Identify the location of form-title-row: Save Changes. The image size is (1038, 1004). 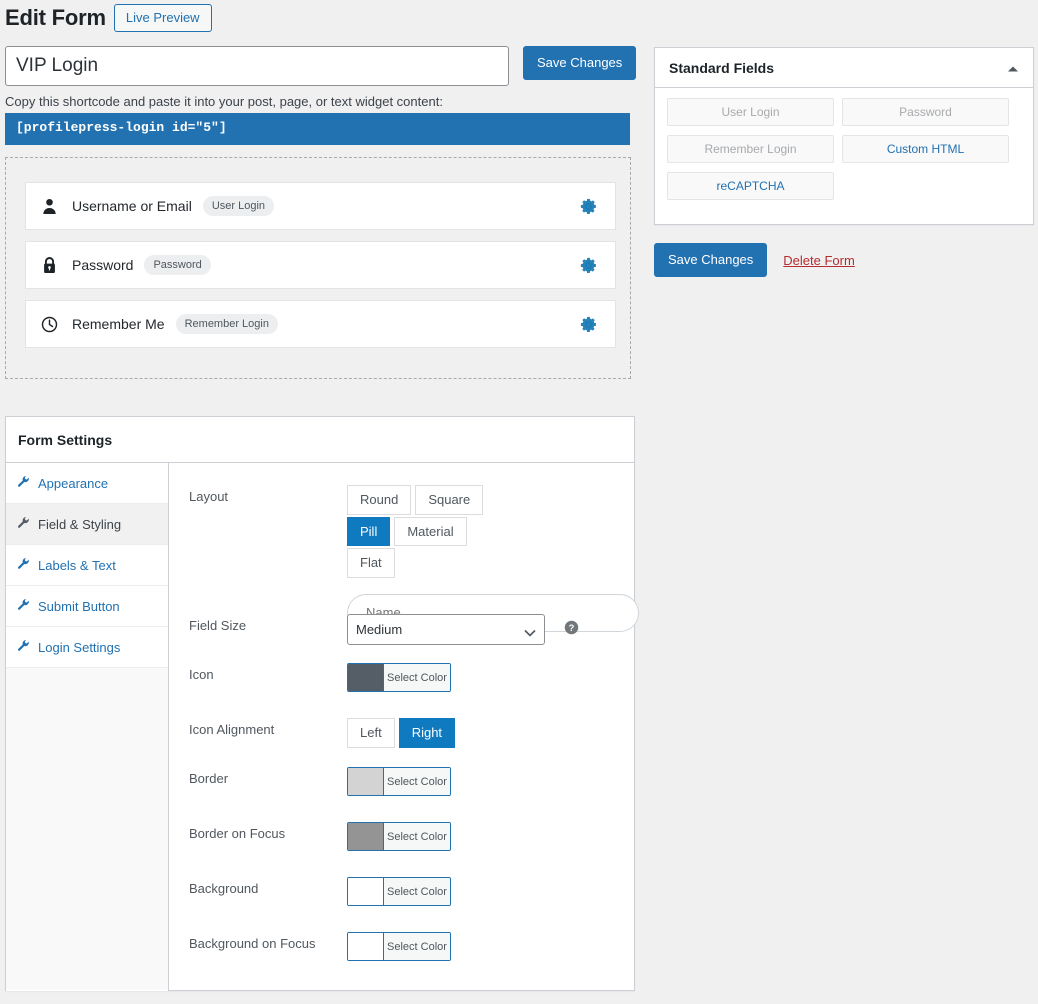
(321, 66).